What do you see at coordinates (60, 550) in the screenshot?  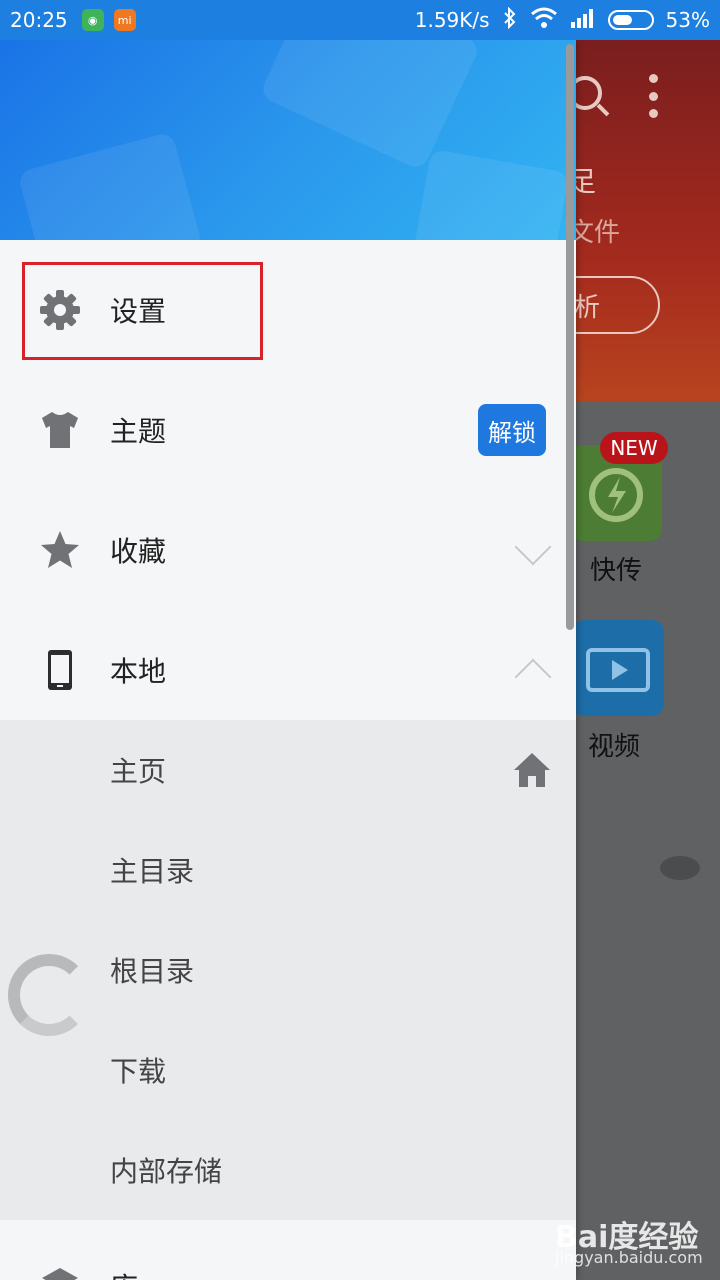 I see `star-icon` at bounding box center [60, 550].